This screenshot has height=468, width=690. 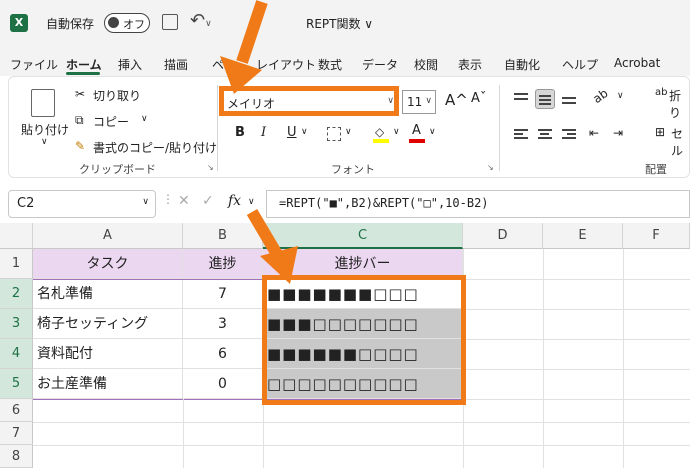 I want to click on active-tab-indicator, so click(x=83, y=73).